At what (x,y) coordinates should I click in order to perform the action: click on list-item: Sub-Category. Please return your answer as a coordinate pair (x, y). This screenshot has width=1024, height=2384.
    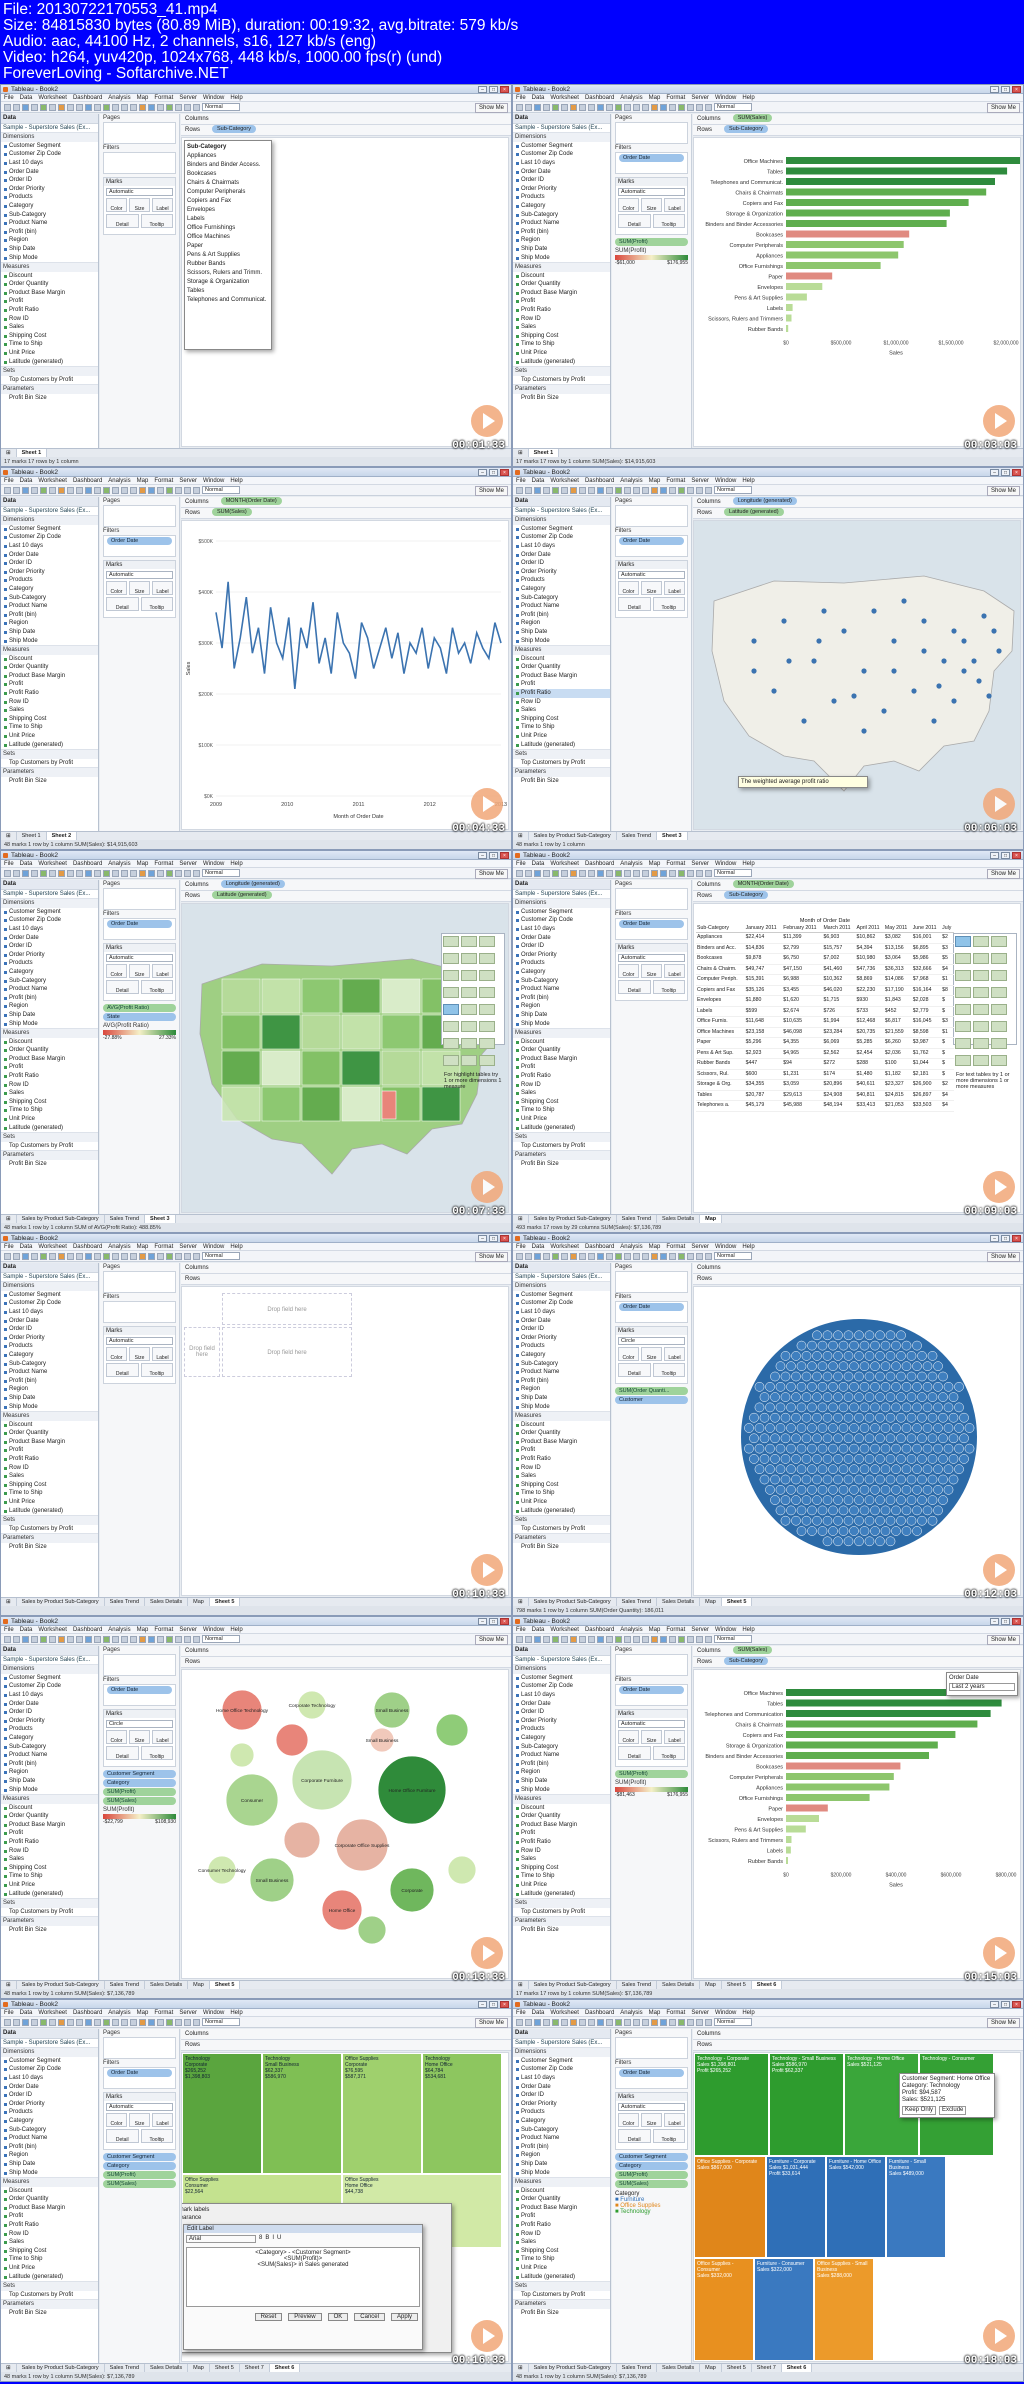
    Looking at the image, I should click on (228, 147).